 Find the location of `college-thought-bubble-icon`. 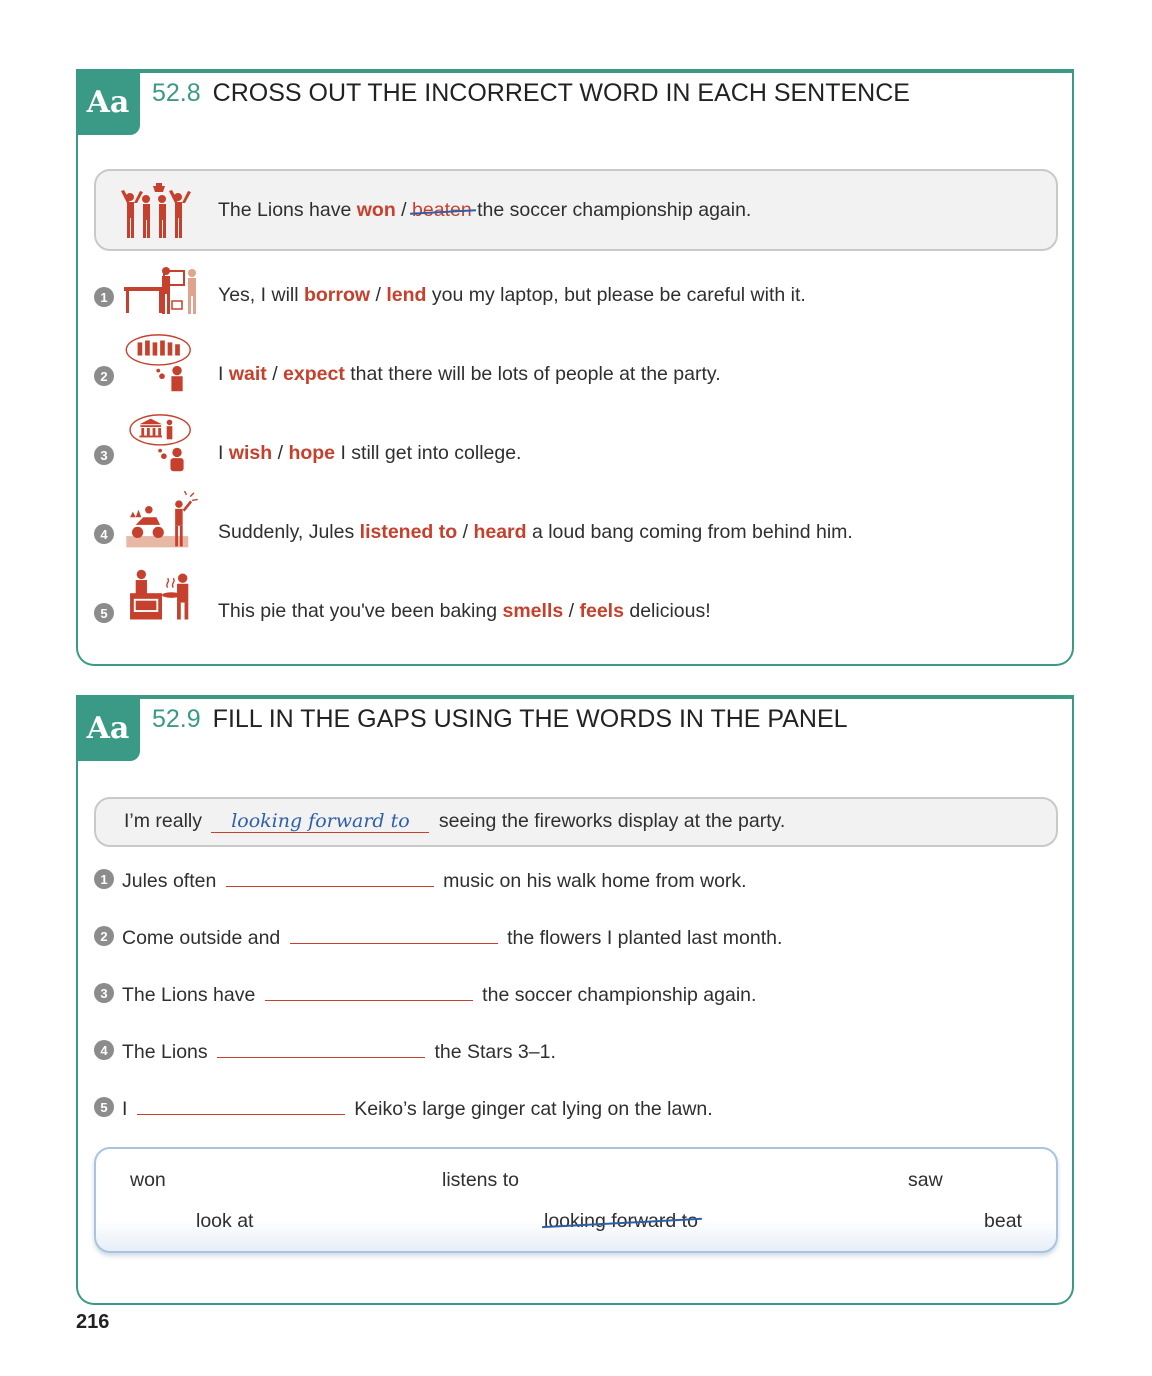

college-thought-bubble-icon is located at coordinates (160, 443).